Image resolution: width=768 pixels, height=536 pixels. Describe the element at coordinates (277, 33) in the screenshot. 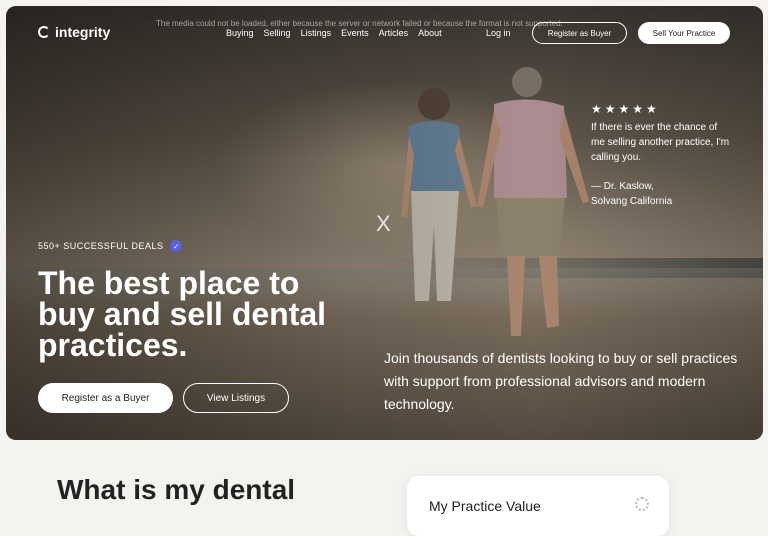

I see `nav-item-selling: Selling` at that location.